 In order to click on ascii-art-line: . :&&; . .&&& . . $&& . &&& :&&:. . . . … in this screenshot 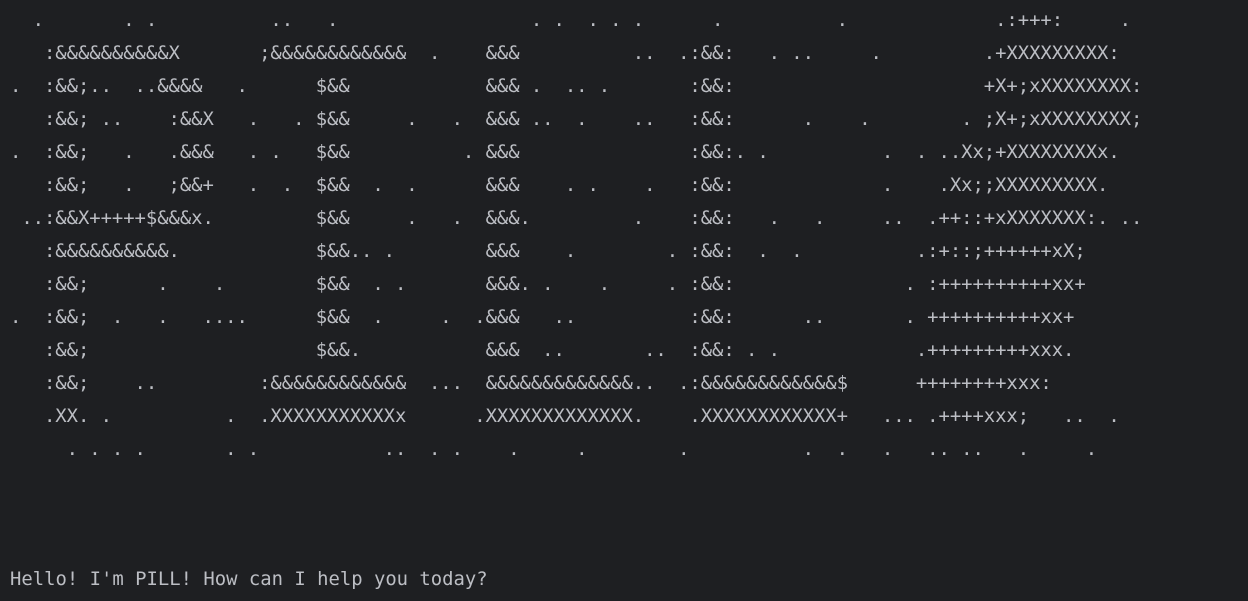, I will do `click(565, 152)`.